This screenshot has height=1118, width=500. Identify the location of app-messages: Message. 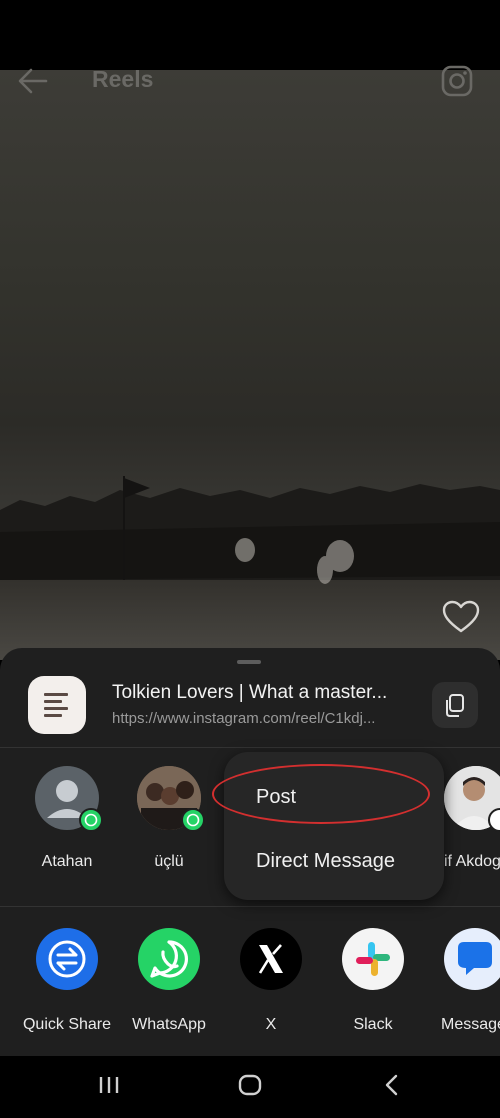
(465, 981).